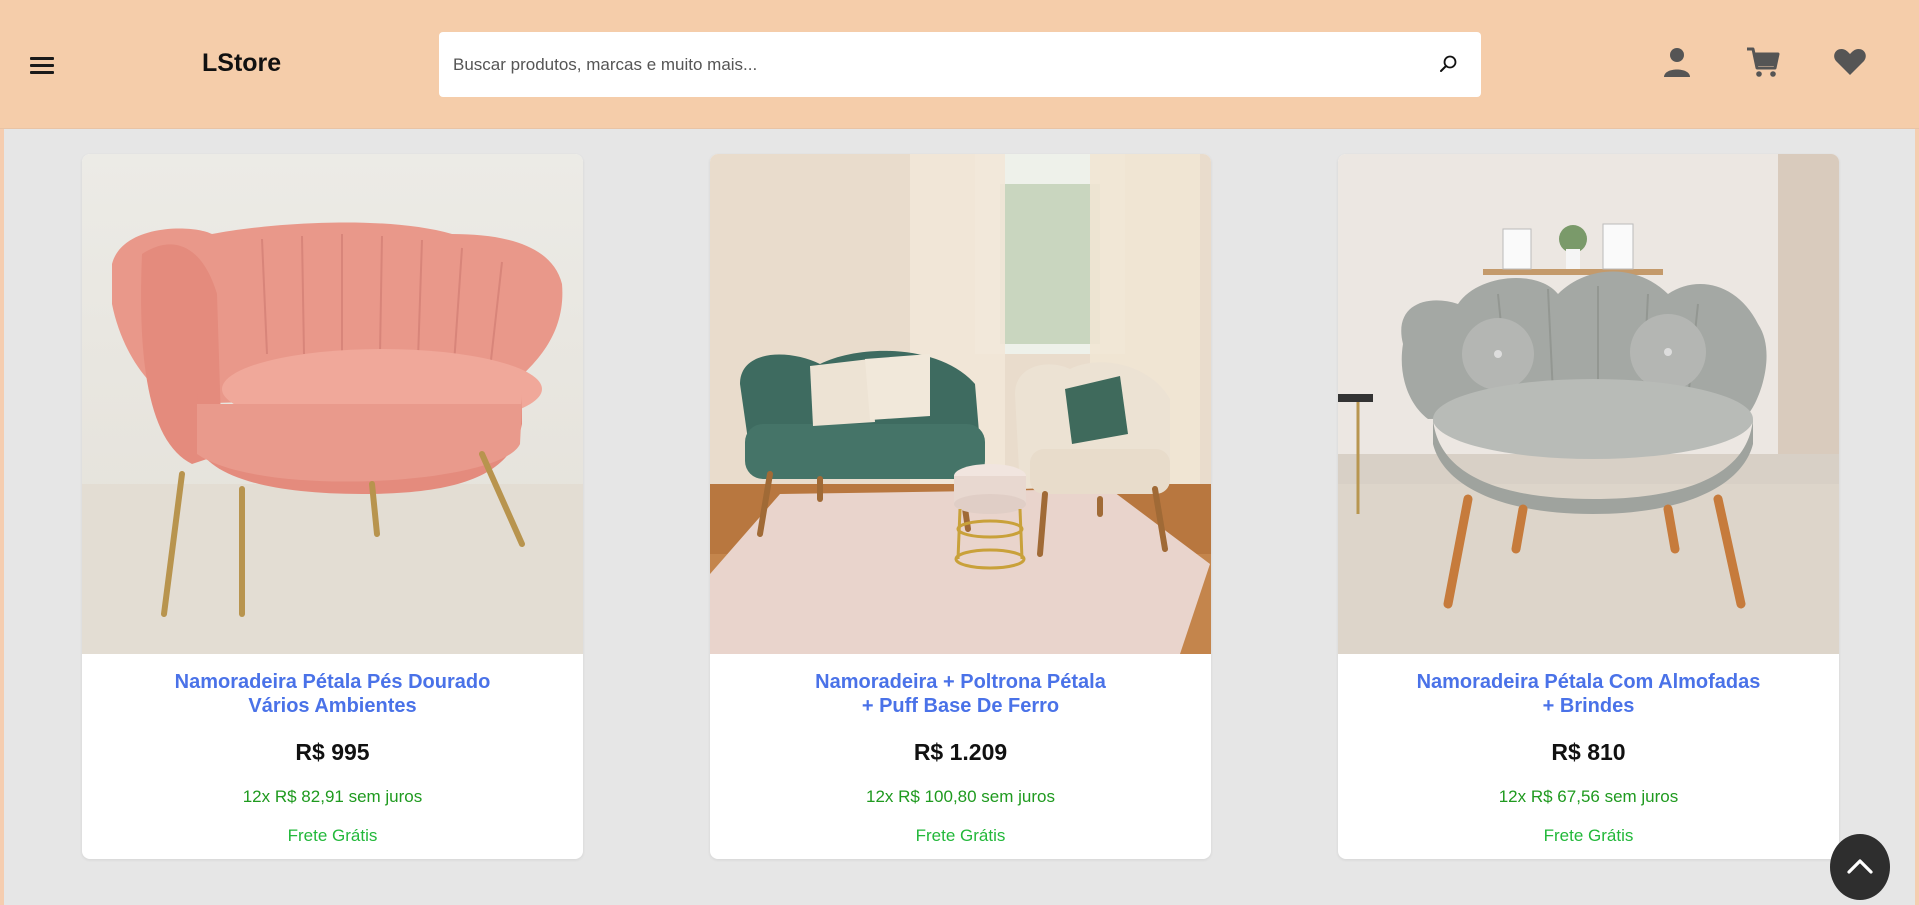  I want to click on site-header: LStore, so click(959, 64).